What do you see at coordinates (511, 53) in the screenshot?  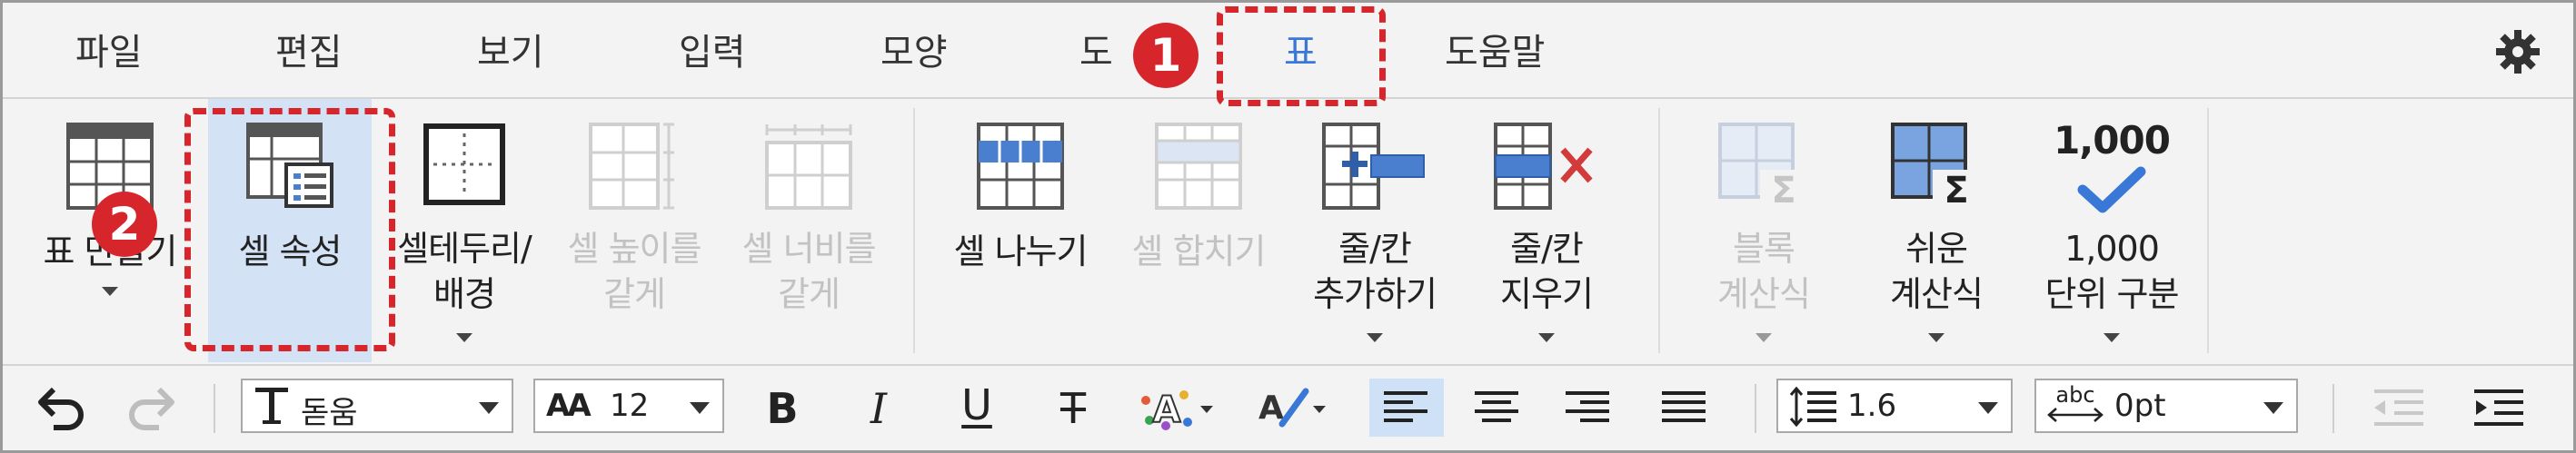 I see `tab-view: 보기` at bounding box center [511, 53].